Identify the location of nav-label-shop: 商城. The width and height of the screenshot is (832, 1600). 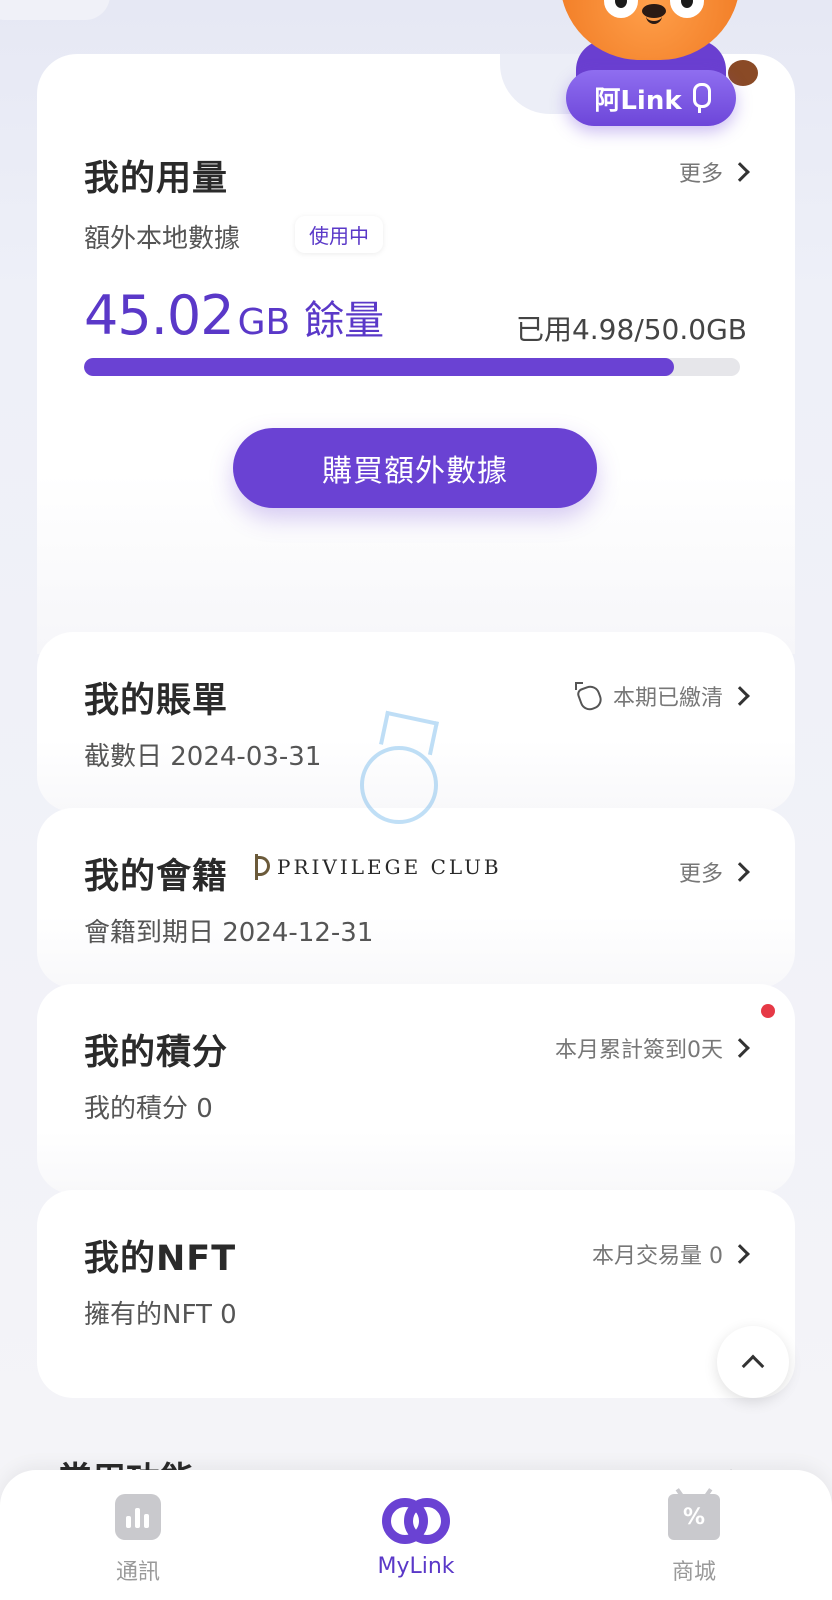
(693, 1572).